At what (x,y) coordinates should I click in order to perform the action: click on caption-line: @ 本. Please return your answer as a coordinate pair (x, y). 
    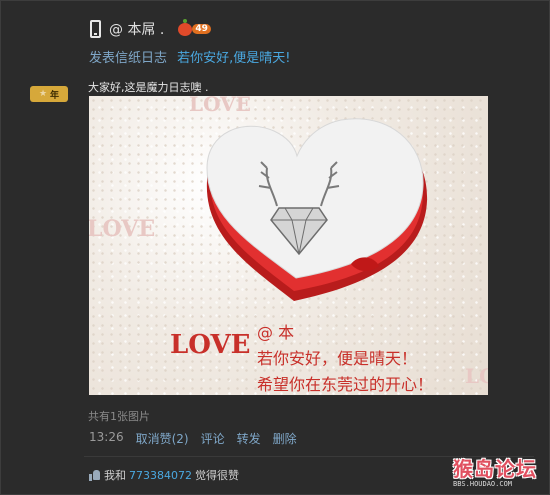
    Looking at the image, I should click on (276, 332).